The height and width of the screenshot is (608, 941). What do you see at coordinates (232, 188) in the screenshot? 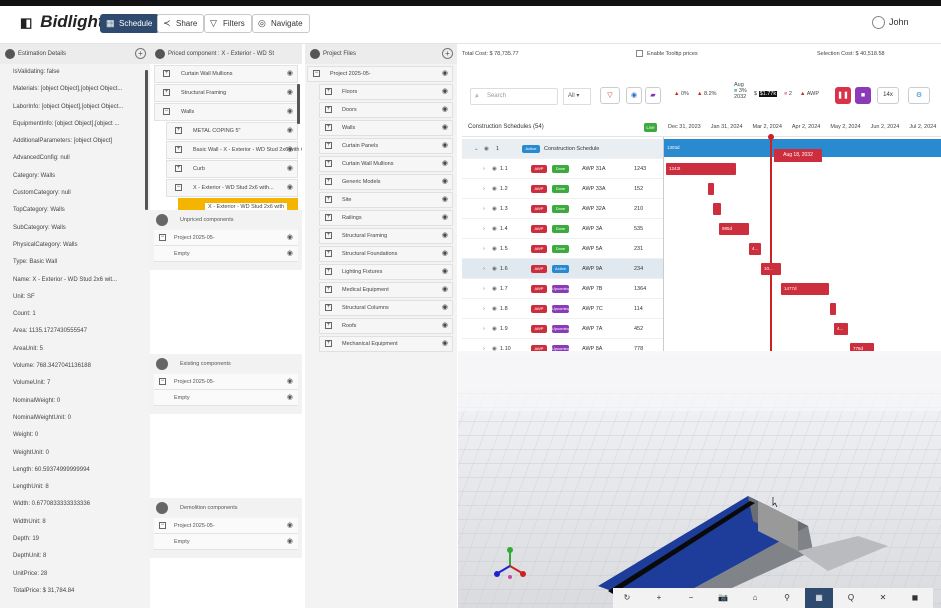
I see `priced-item: − X - Exterior - WD Stud 2x6 with... ◉` at bounding box center [232, 188].